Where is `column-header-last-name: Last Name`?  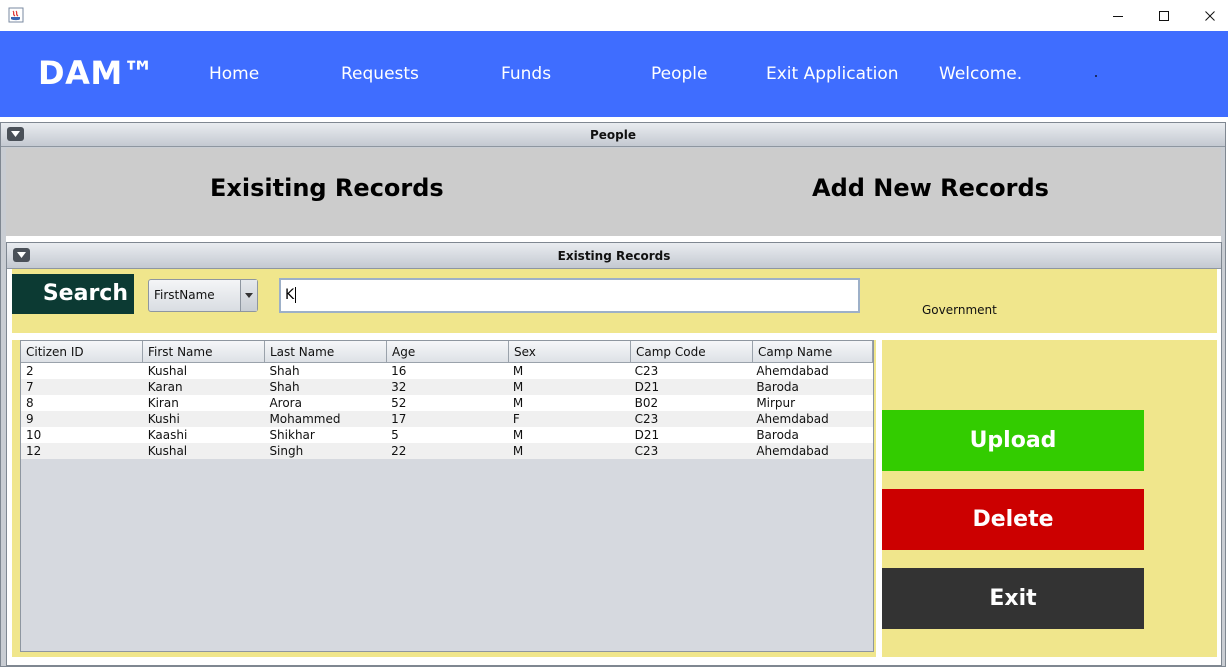
column-header-last-name: Last Name is located at coordinates (326, 352).